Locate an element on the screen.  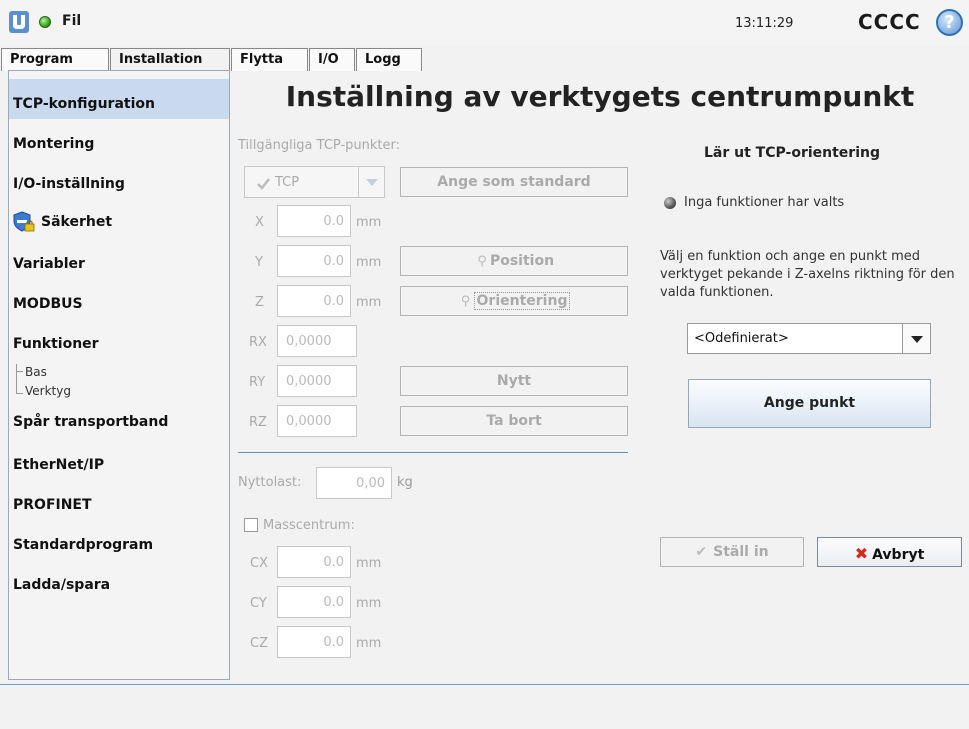
top-bar: Fil 13:11:29 CCCC ? is located at coordinates (484, 23).